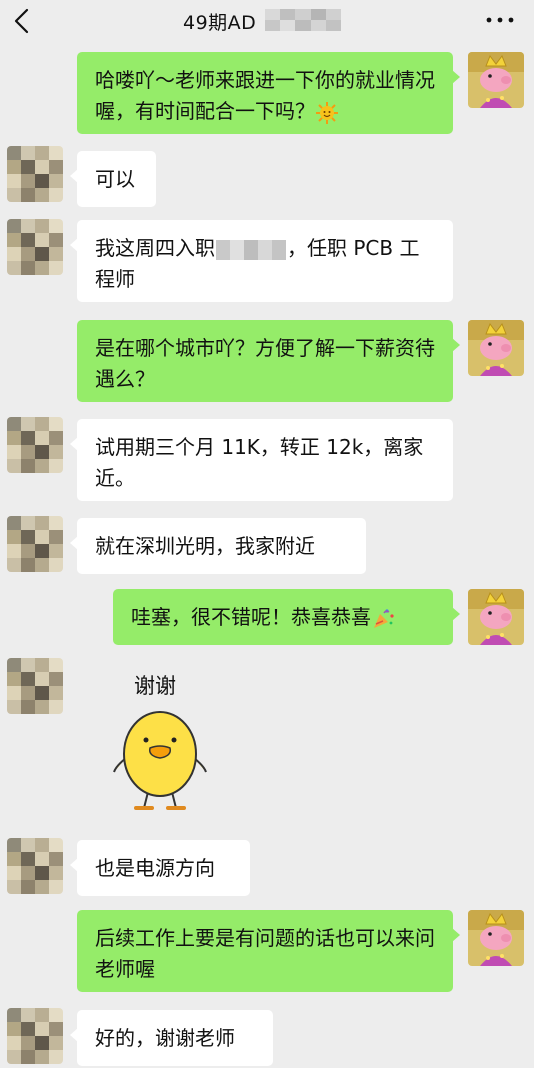 The width and height of the screenshot is (534, 1068). I want to click on chat-bubble-outgoing: 哈喽吖～老师来跟进一下你的就业情况喔，有时间配合一下吗？, so click(268, 93).